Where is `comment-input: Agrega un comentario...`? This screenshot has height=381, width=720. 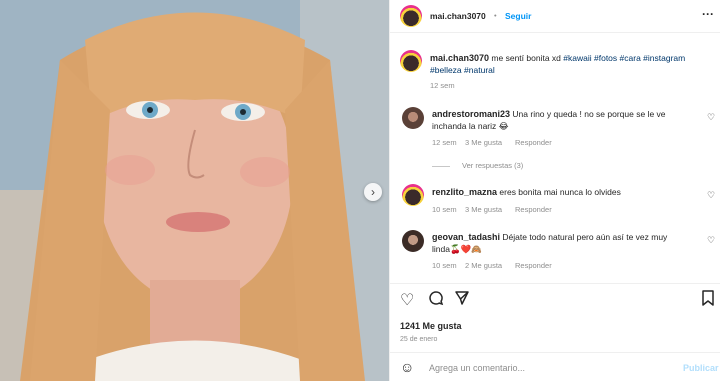 comment-input: Agrega un comentario... is located at coordinates (477, 368).